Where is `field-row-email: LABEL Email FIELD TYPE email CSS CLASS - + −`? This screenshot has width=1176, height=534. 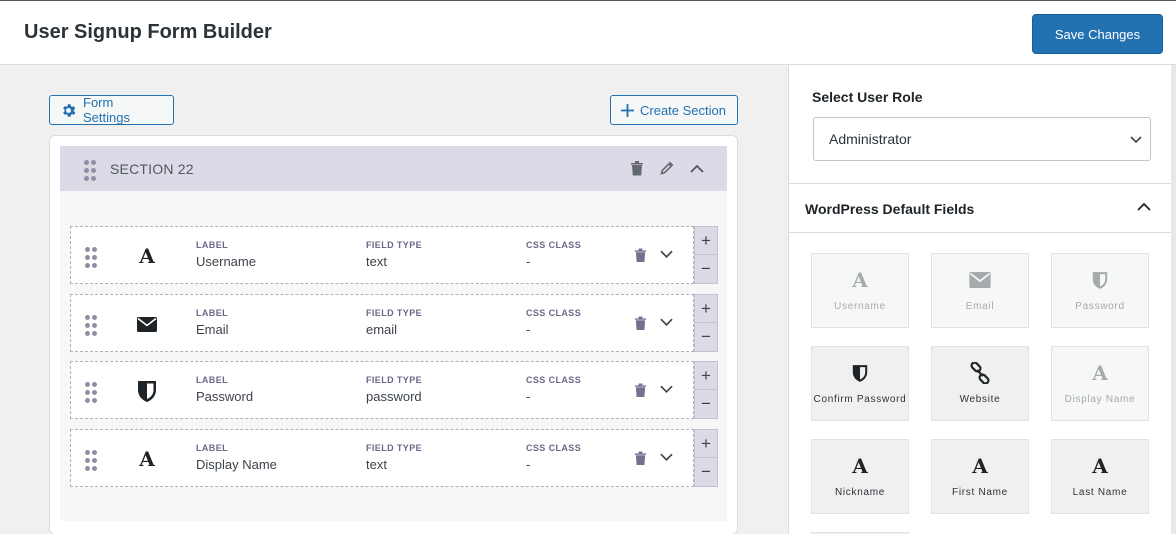 field-row-email: LABEL Email FIELD TYPE email CSS CLASS - + − is located at coordinates (394, 323).